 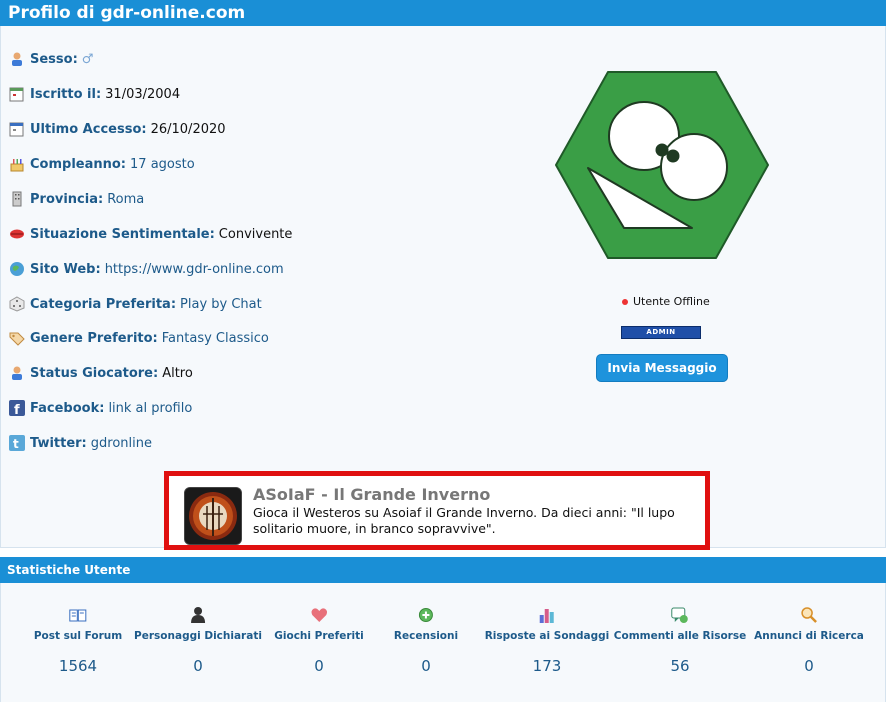 What do you see at coordinates (426, 615) in the screenshot?
I see `plus-circle-icon` at bounding box center [426, 615].